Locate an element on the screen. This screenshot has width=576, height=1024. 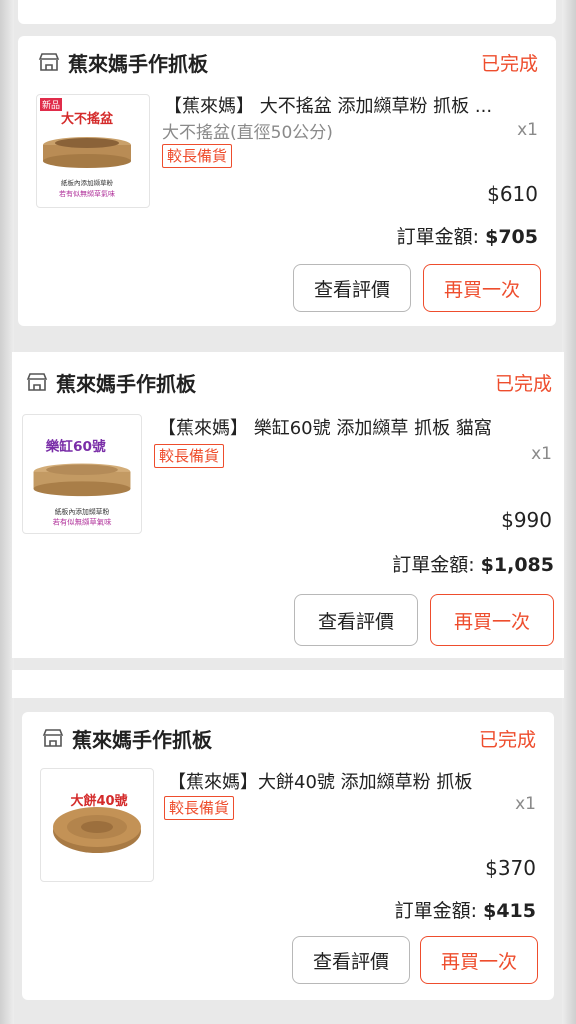
thumb-badge: 新品 is located at coordinates (51, 105).